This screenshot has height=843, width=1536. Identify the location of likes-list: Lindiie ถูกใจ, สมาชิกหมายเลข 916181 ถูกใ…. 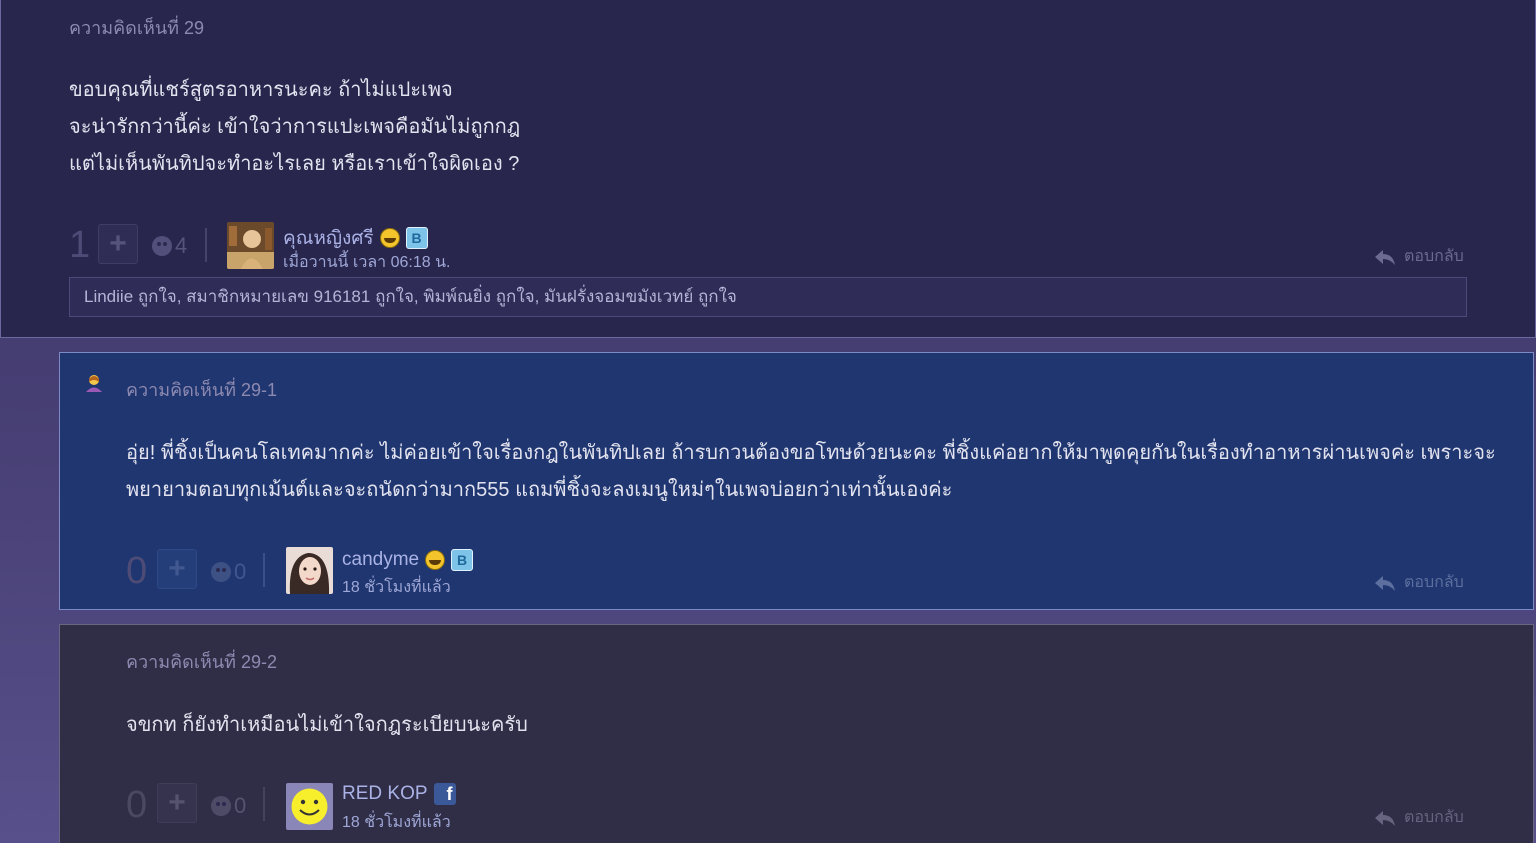
(768, 297).